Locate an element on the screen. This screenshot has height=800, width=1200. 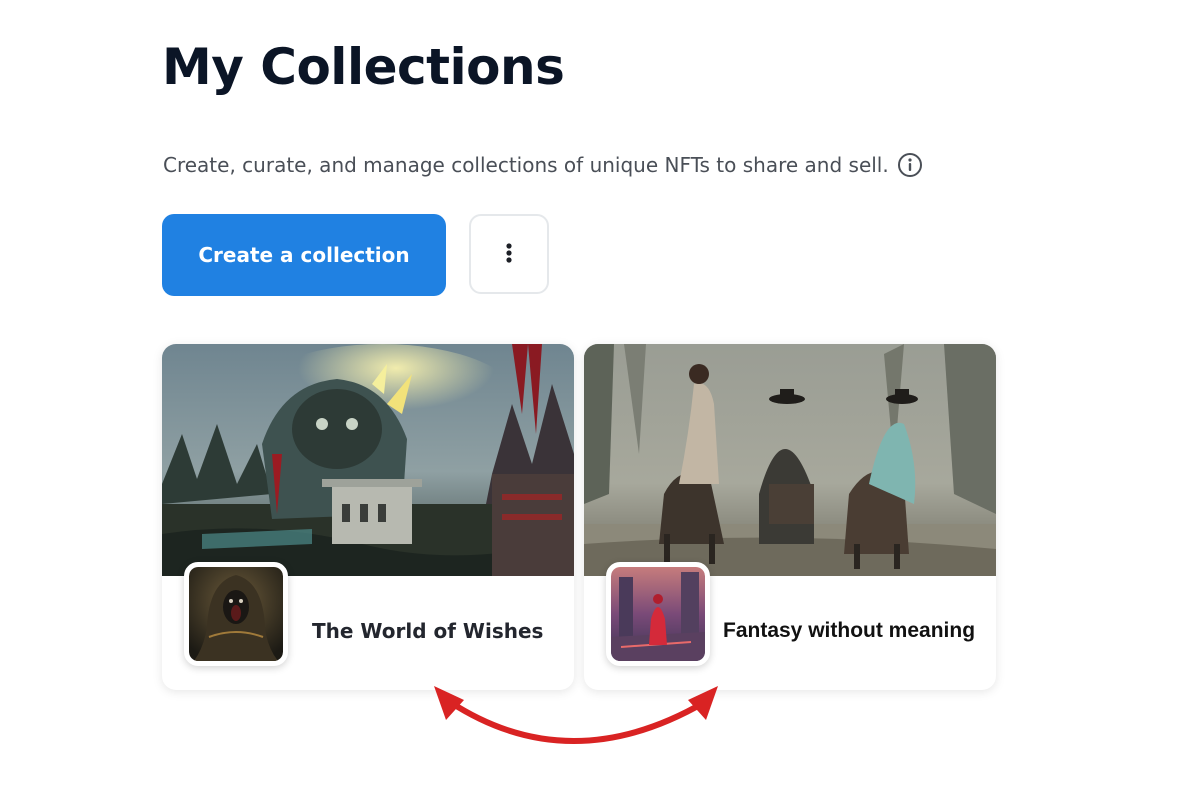
more-vertical-icon is located at coordinates (509, 254).